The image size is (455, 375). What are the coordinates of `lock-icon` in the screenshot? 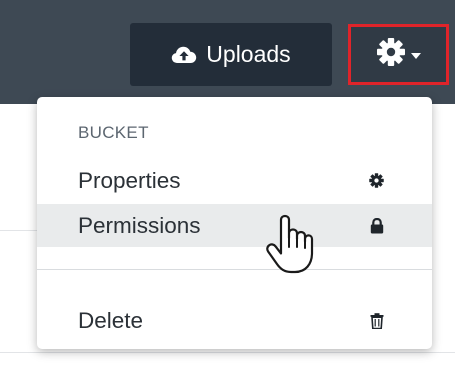 It's located at (377, 225).